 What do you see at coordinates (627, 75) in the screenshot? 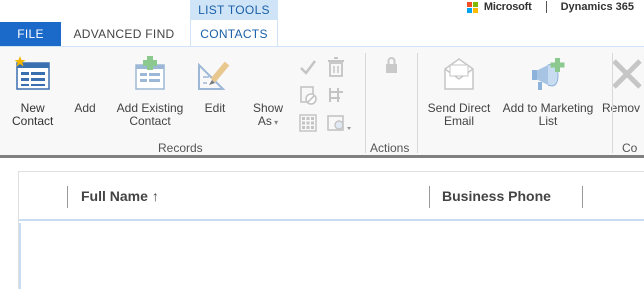
I see `remove-icon` at bounding box center [627, 75].